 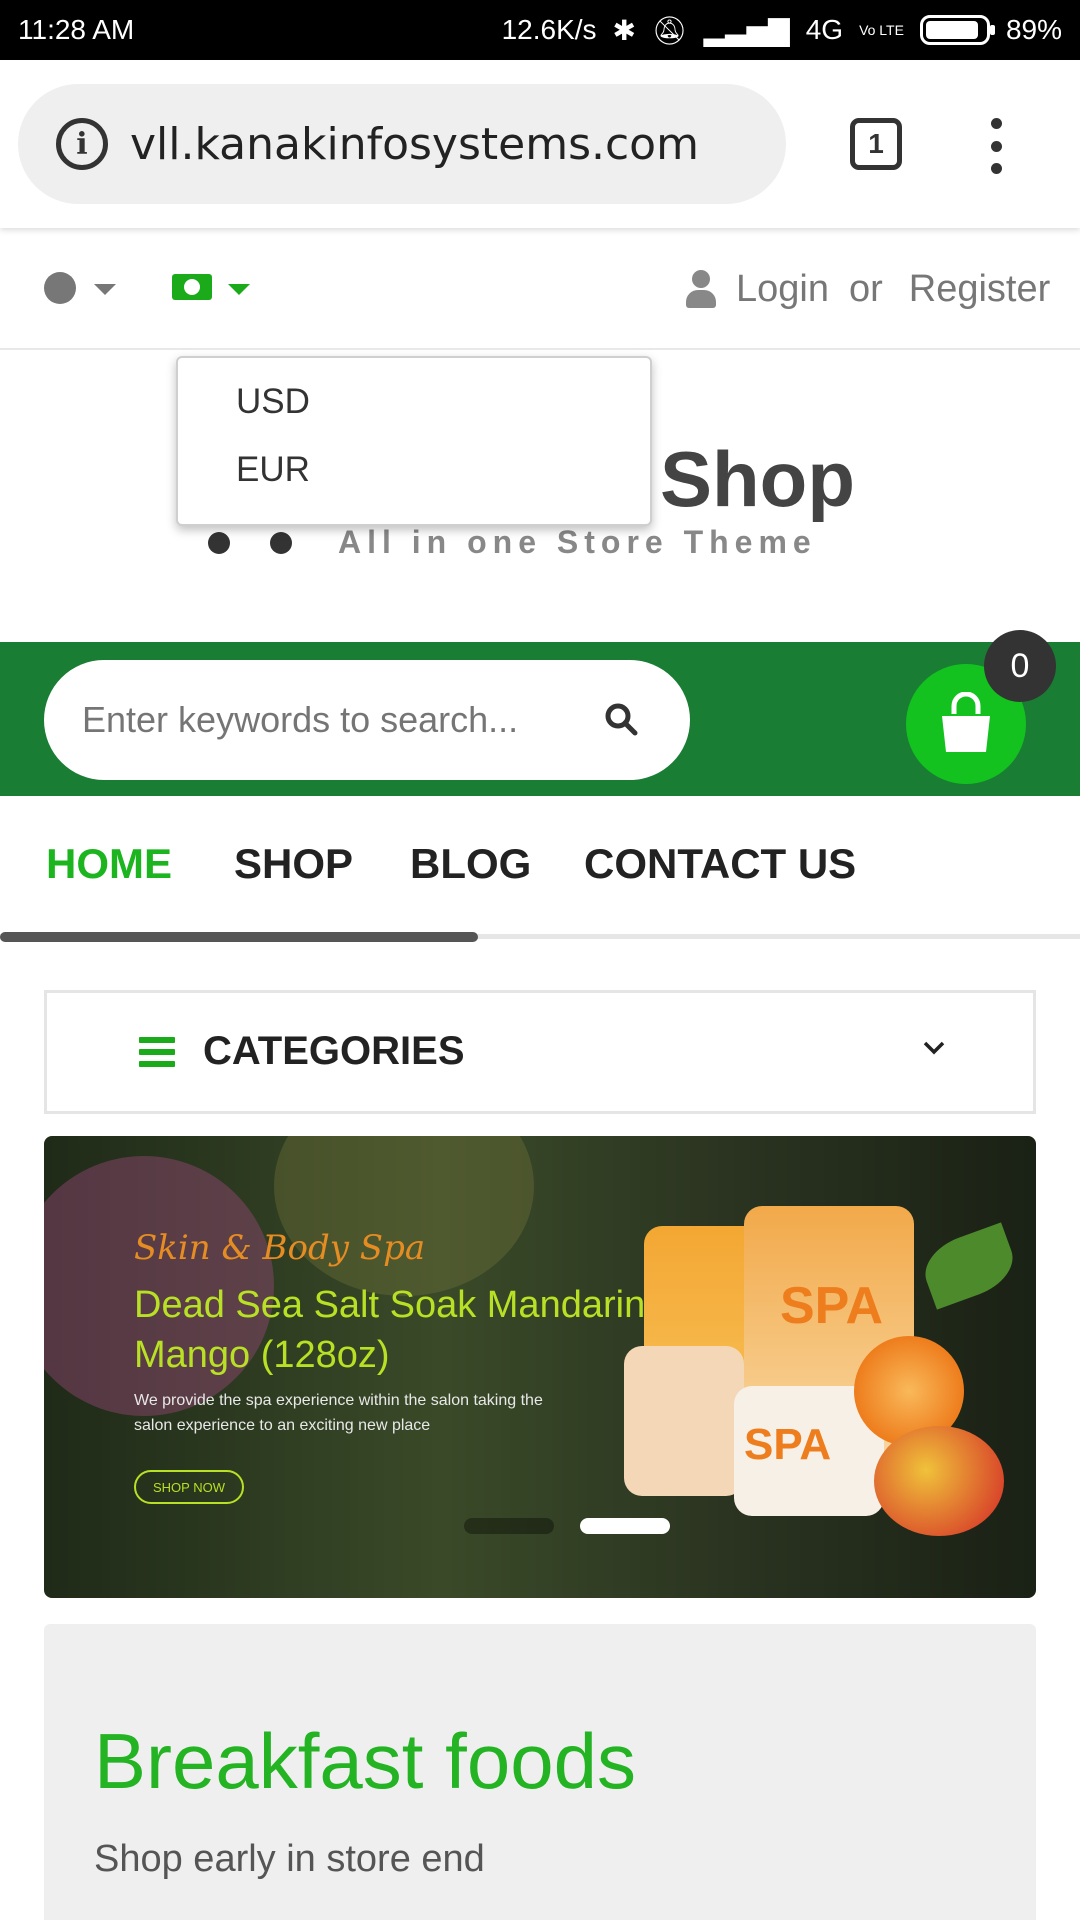 I want to click on network-speed: 12.6K/s, so click(x=549, y=29).